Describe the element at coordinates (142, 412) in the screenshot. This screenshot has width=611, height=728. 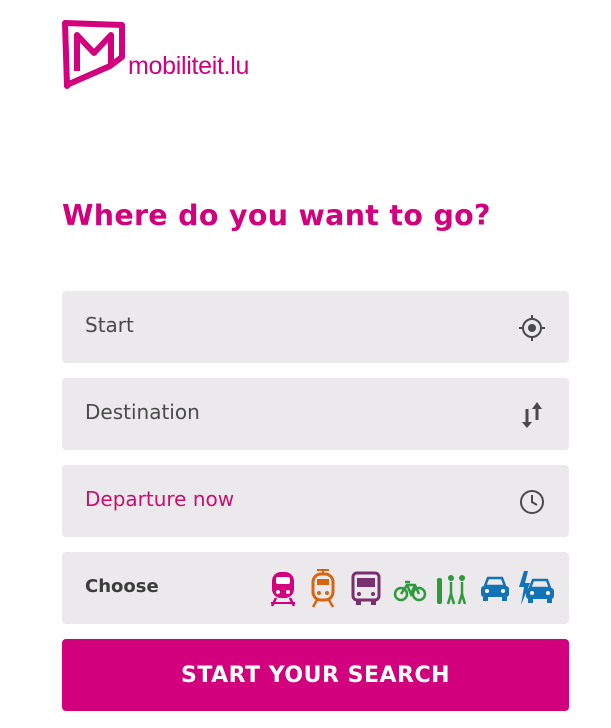
I see `destination-input-placeholder: Destination` at that location.